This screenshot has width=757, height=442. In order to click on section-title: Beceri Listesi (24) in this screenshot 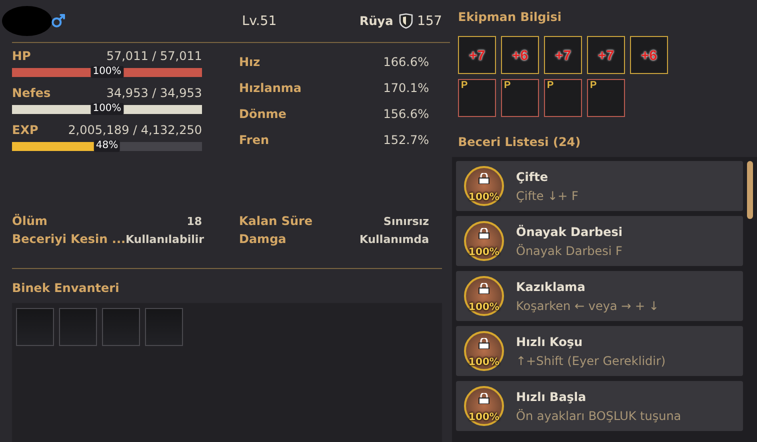, I will do `click(520, 142)`.